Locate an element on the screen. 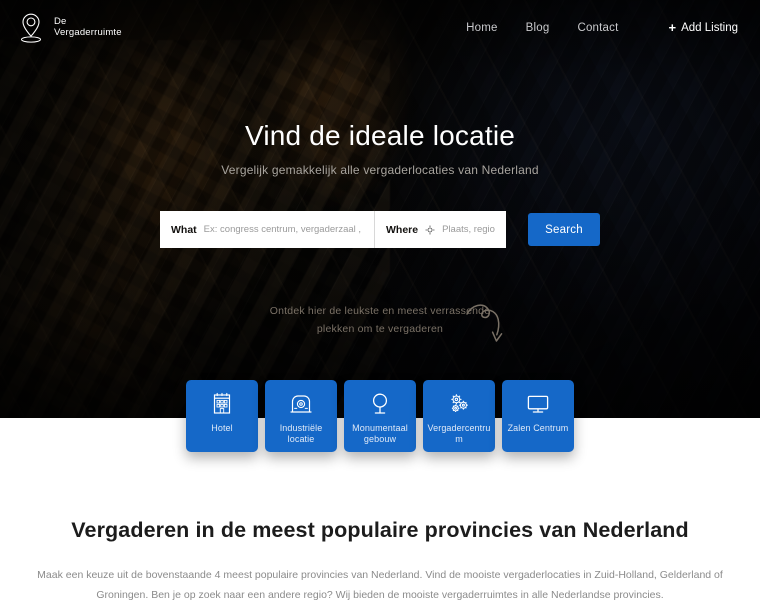  search-input-where is located at coordinates (468, 229).